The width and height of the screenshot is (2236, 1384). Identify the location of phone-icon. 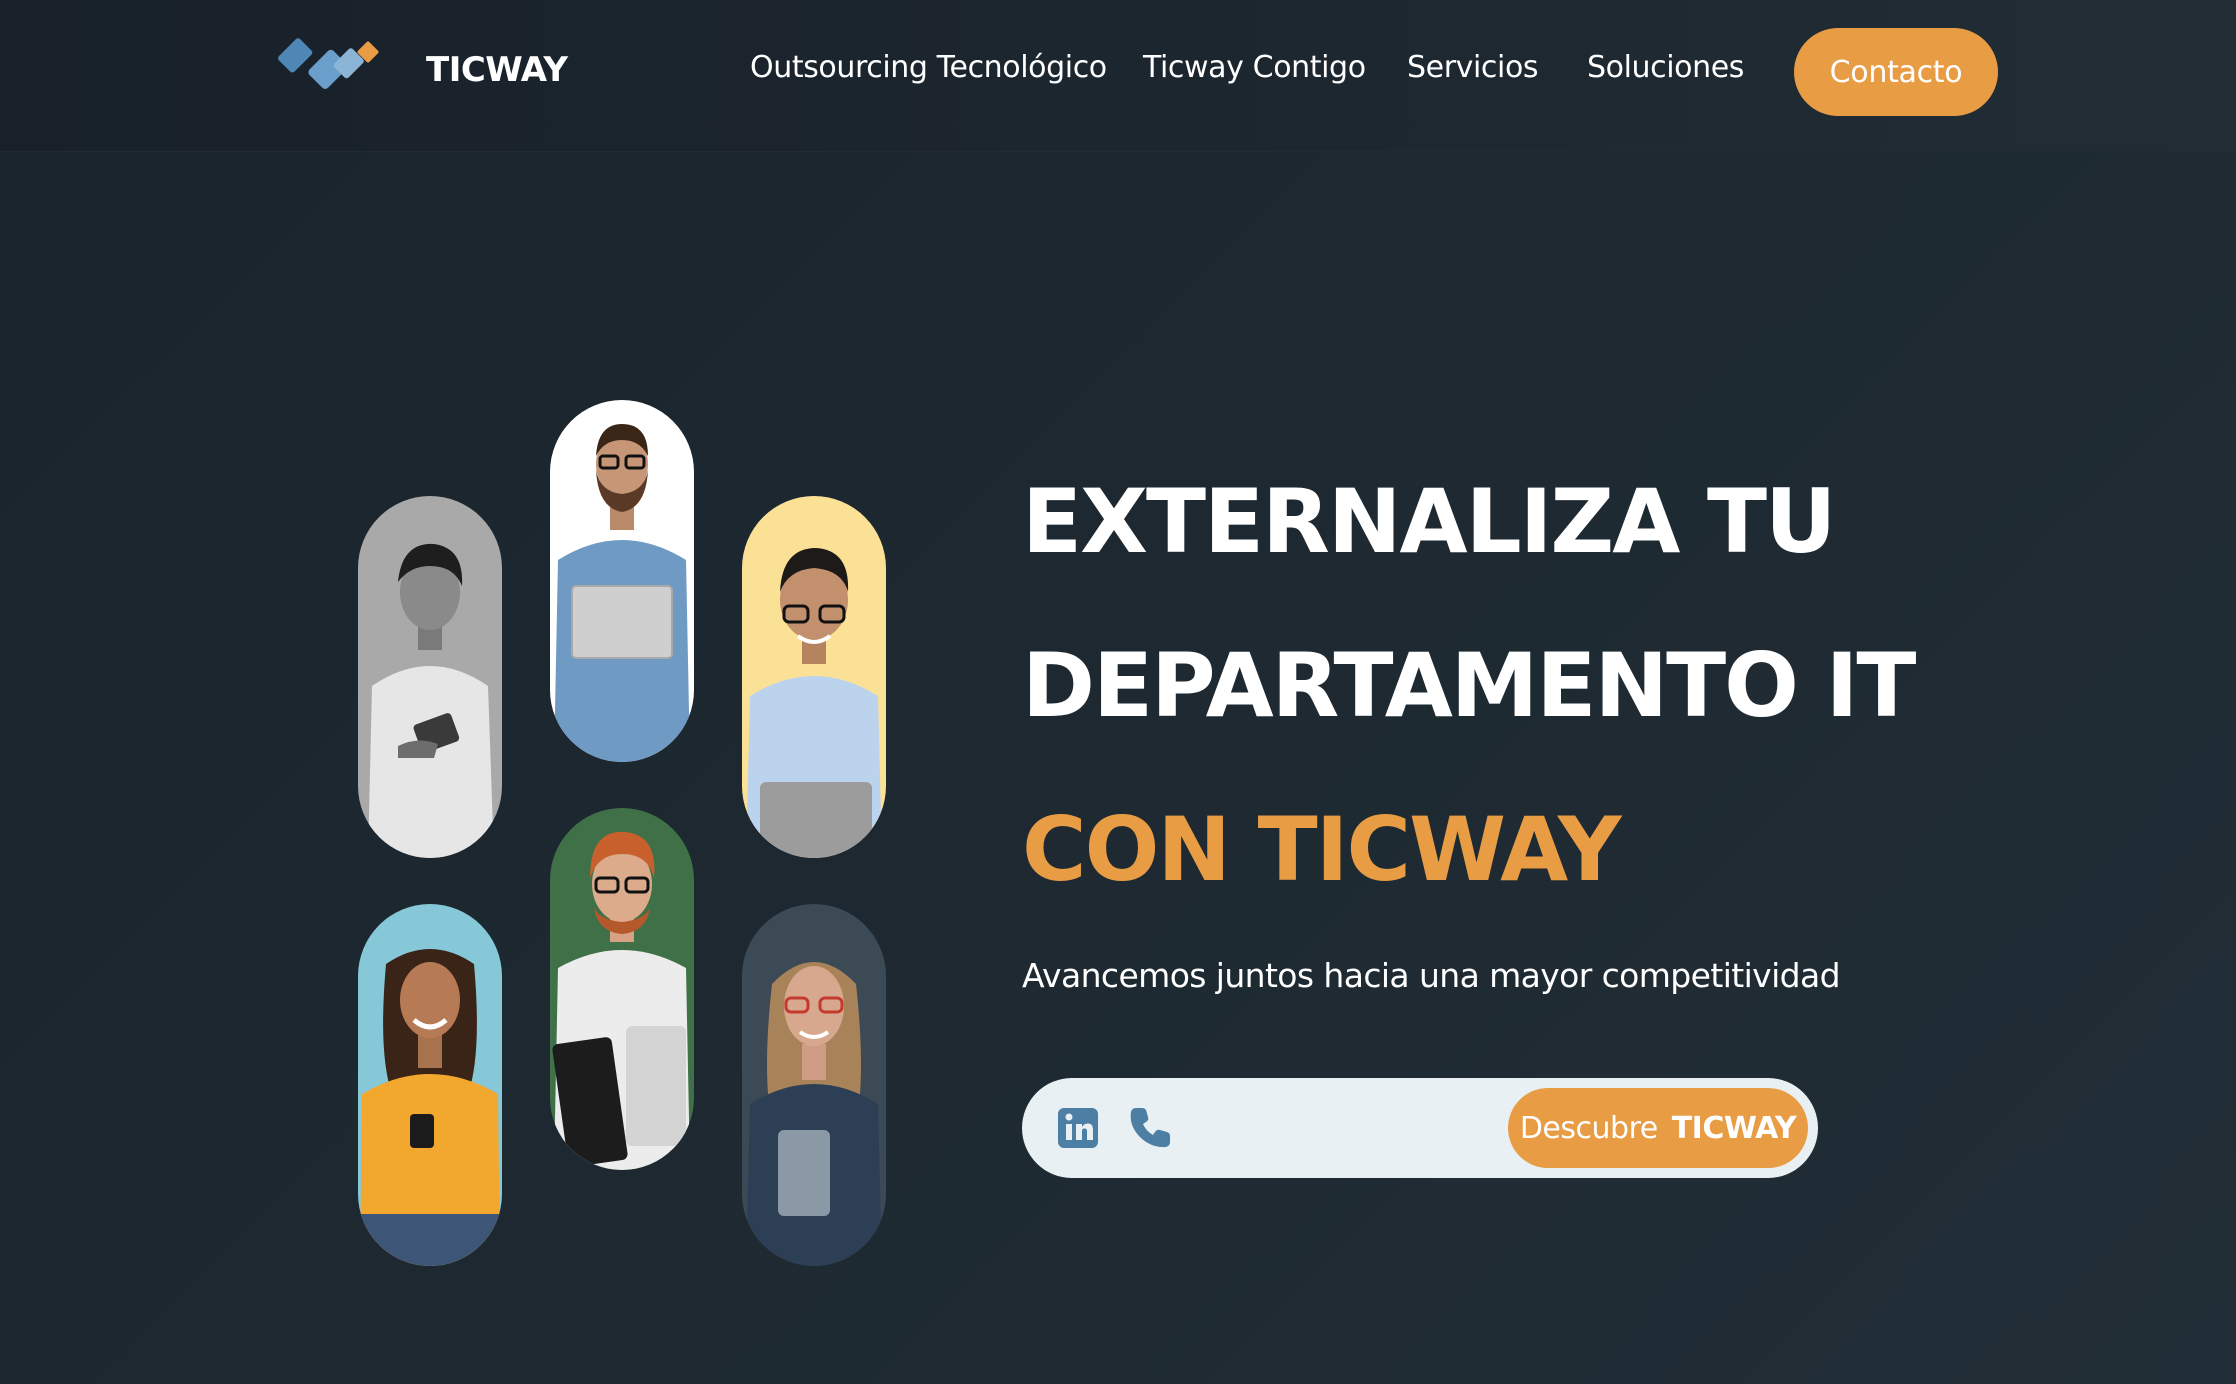
(1150, 1128).